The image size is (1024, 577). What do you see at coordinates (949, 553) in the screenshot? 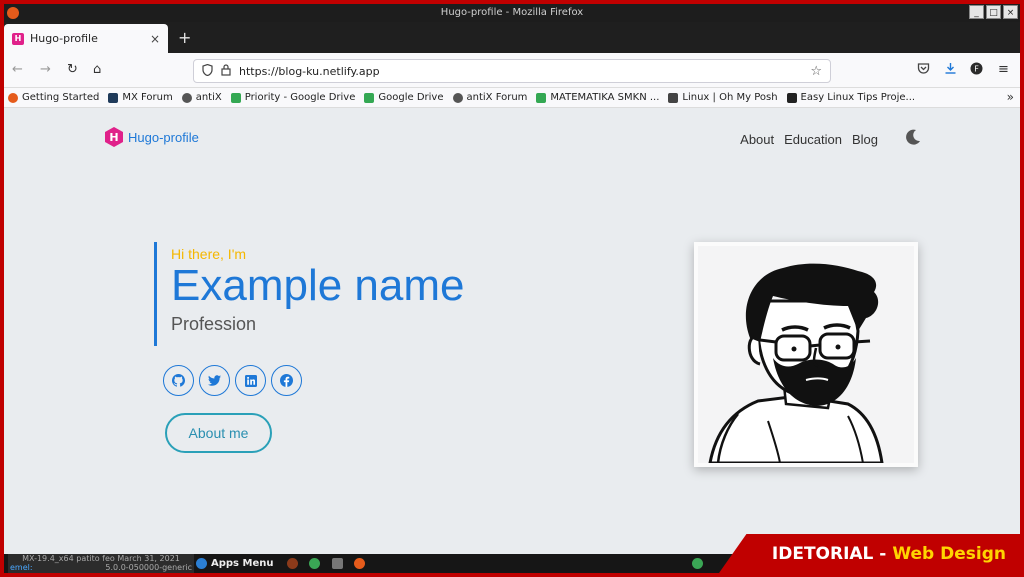
I see `watermark-highlight: Web Design` at bounding box center [949, 553].